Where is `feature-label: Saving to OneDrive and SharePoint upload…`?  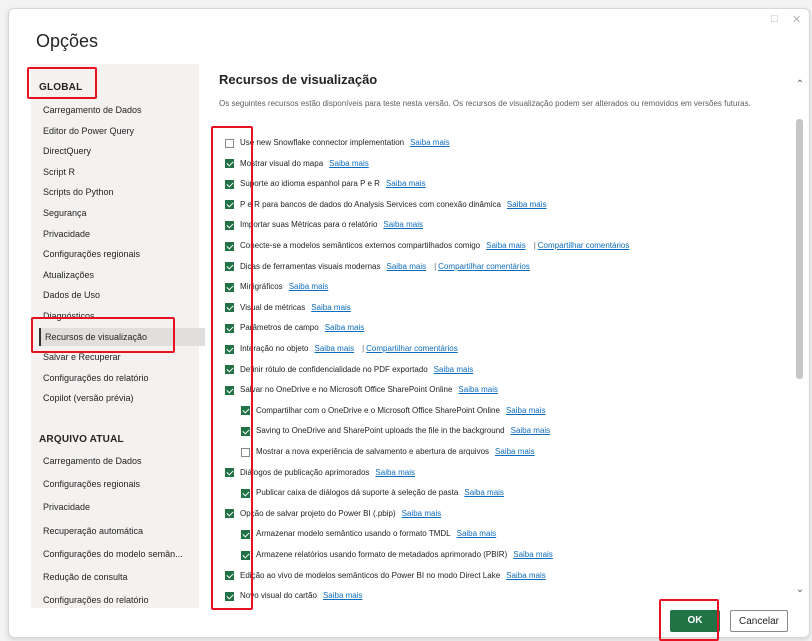 feature-label: Saving to OneDrive and SharePoint upload… is located at coordinates (380, 431).